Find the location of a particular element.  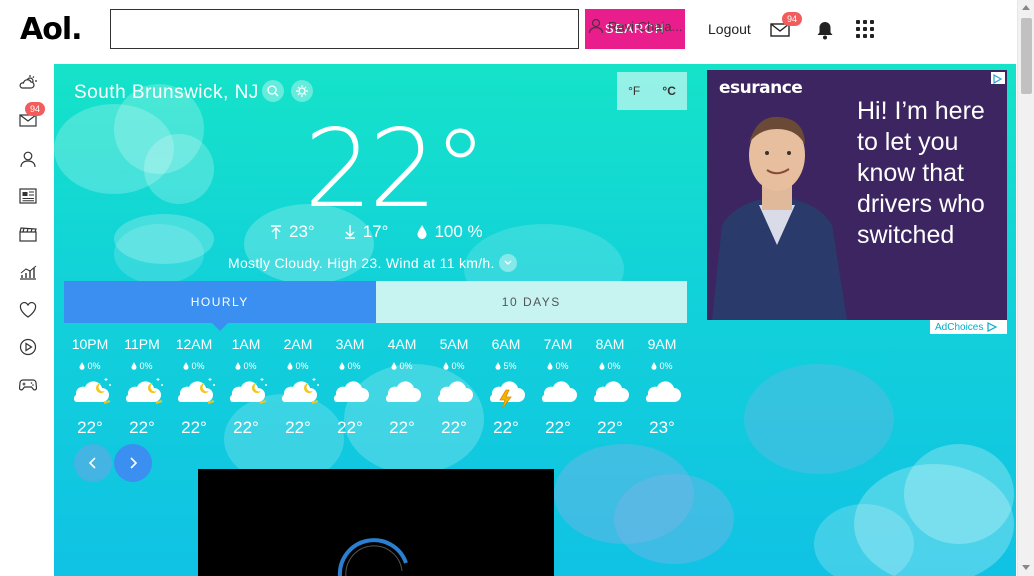

hourly-forecast-item: 3AM 0% 22° is located at coordinates (350, 387).